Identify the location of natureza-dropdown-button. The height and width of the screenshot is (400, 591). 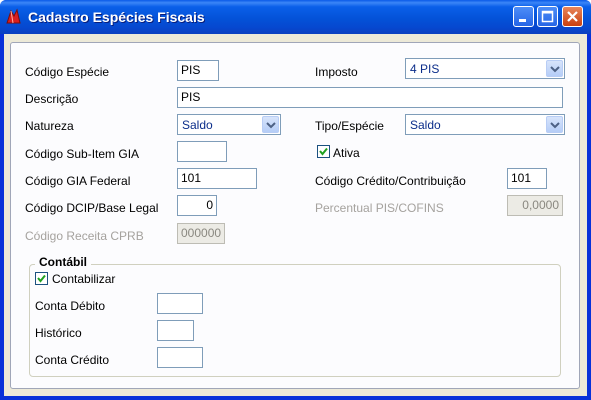
(270, 124).